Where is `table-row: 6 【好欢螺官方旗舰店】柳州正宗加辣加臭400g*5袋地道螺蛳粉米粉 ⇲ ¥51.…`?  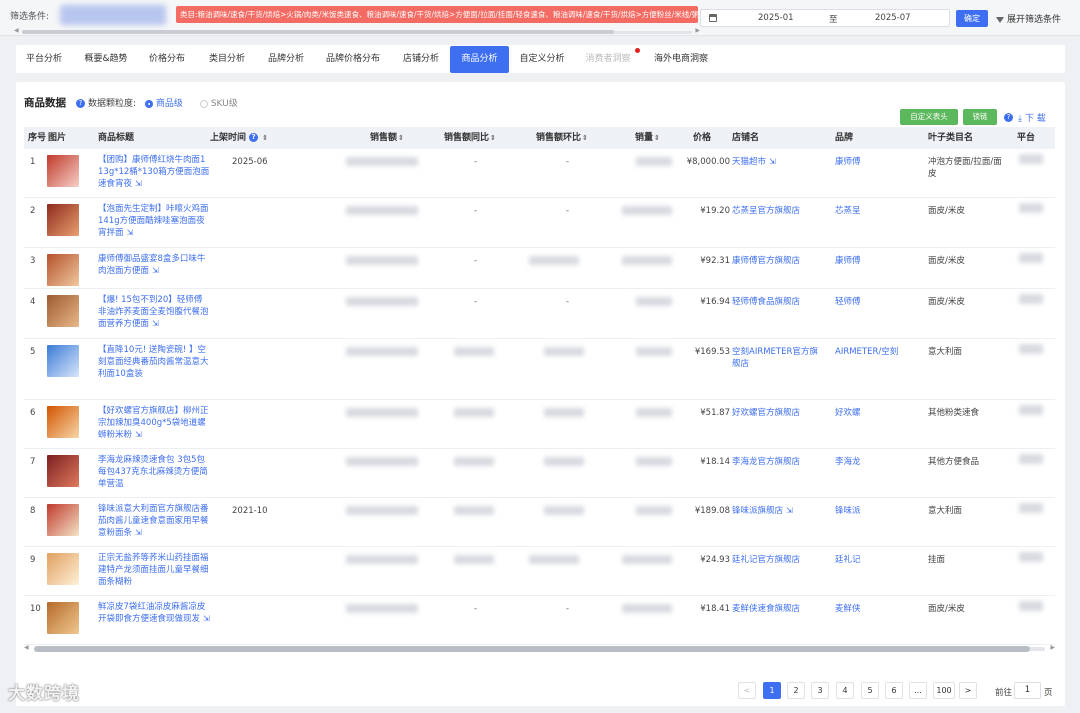
table-row: 6 【好欢螺官方旗舰店】柳州正宗加辣加臭400g*5袋地道螺蛳粉米粉 ⇲ ¥51.… is located at coordinates (539, 424).